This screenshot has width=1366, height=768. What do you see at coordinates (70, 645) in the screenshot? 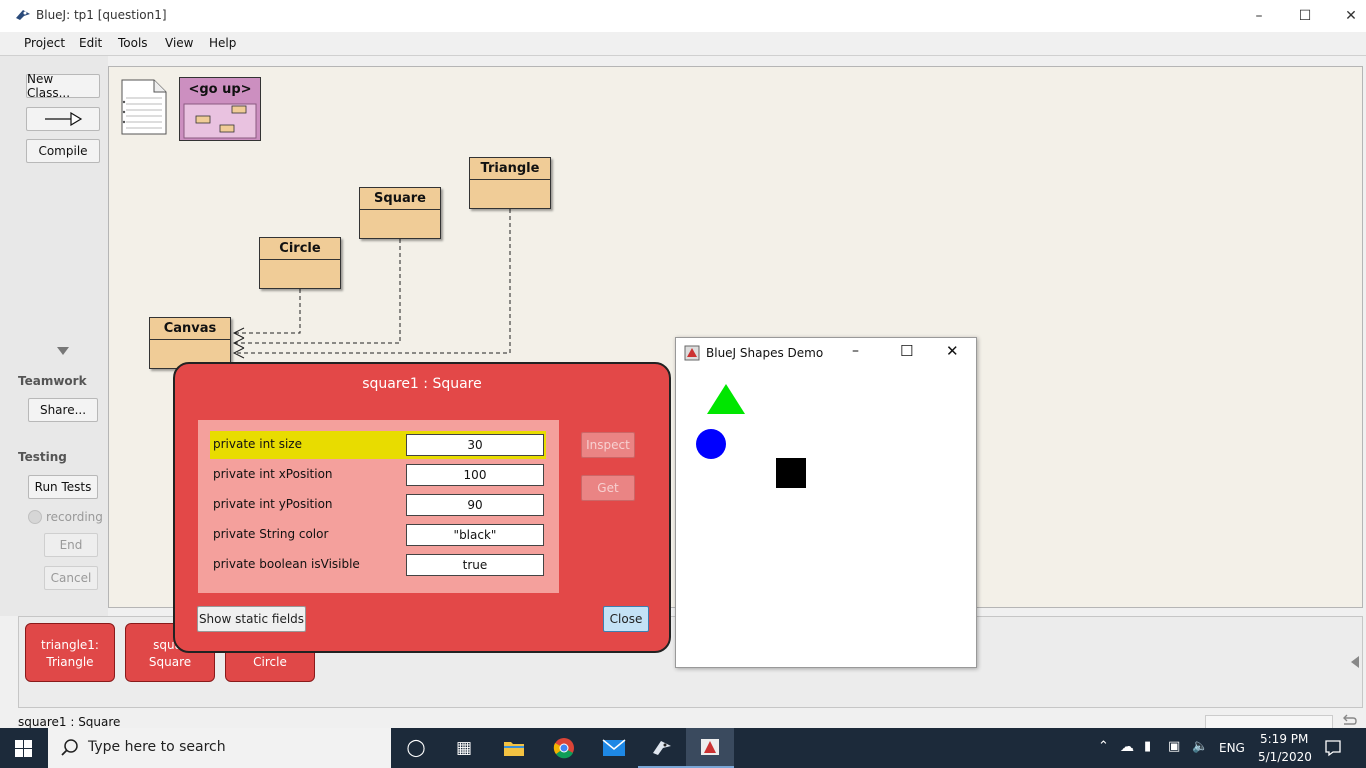
I see `object-name: triangle1:` at bounding box center [70, 645].